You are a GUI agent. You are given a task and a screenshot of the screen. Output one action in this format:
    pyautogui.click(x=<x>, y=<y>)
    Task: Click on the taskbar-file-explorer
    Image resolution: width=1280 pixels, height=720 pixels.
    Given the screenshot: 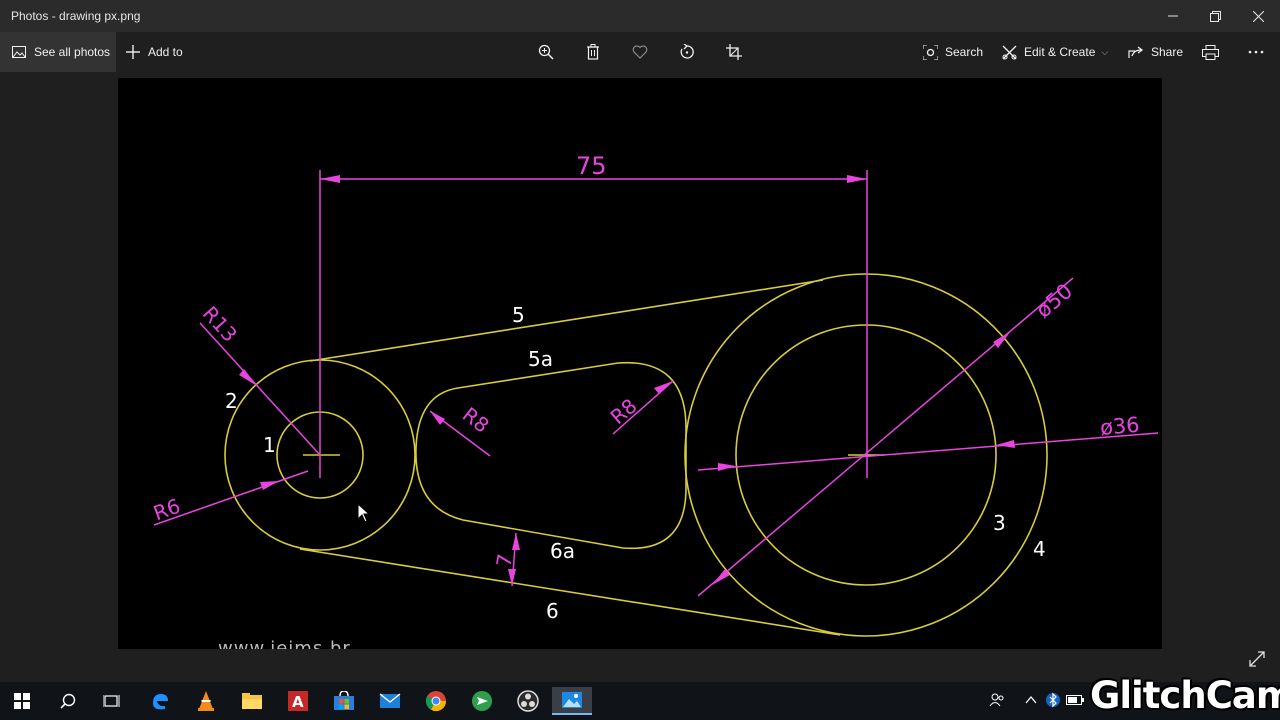 What is the action you would take?
    pyautogui.click(x=252, y=701)
    